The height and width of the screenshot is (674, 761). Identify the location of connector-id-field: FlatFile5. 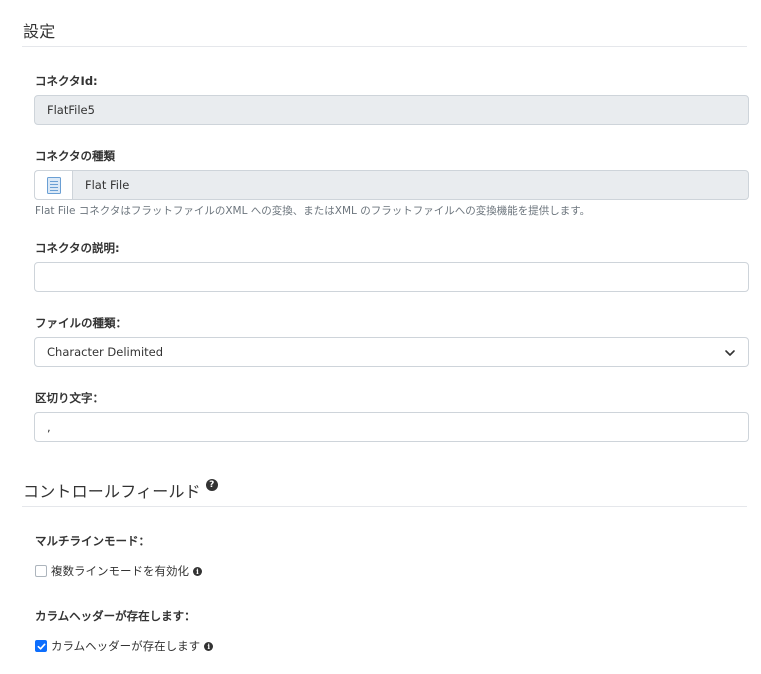
(391, 110).